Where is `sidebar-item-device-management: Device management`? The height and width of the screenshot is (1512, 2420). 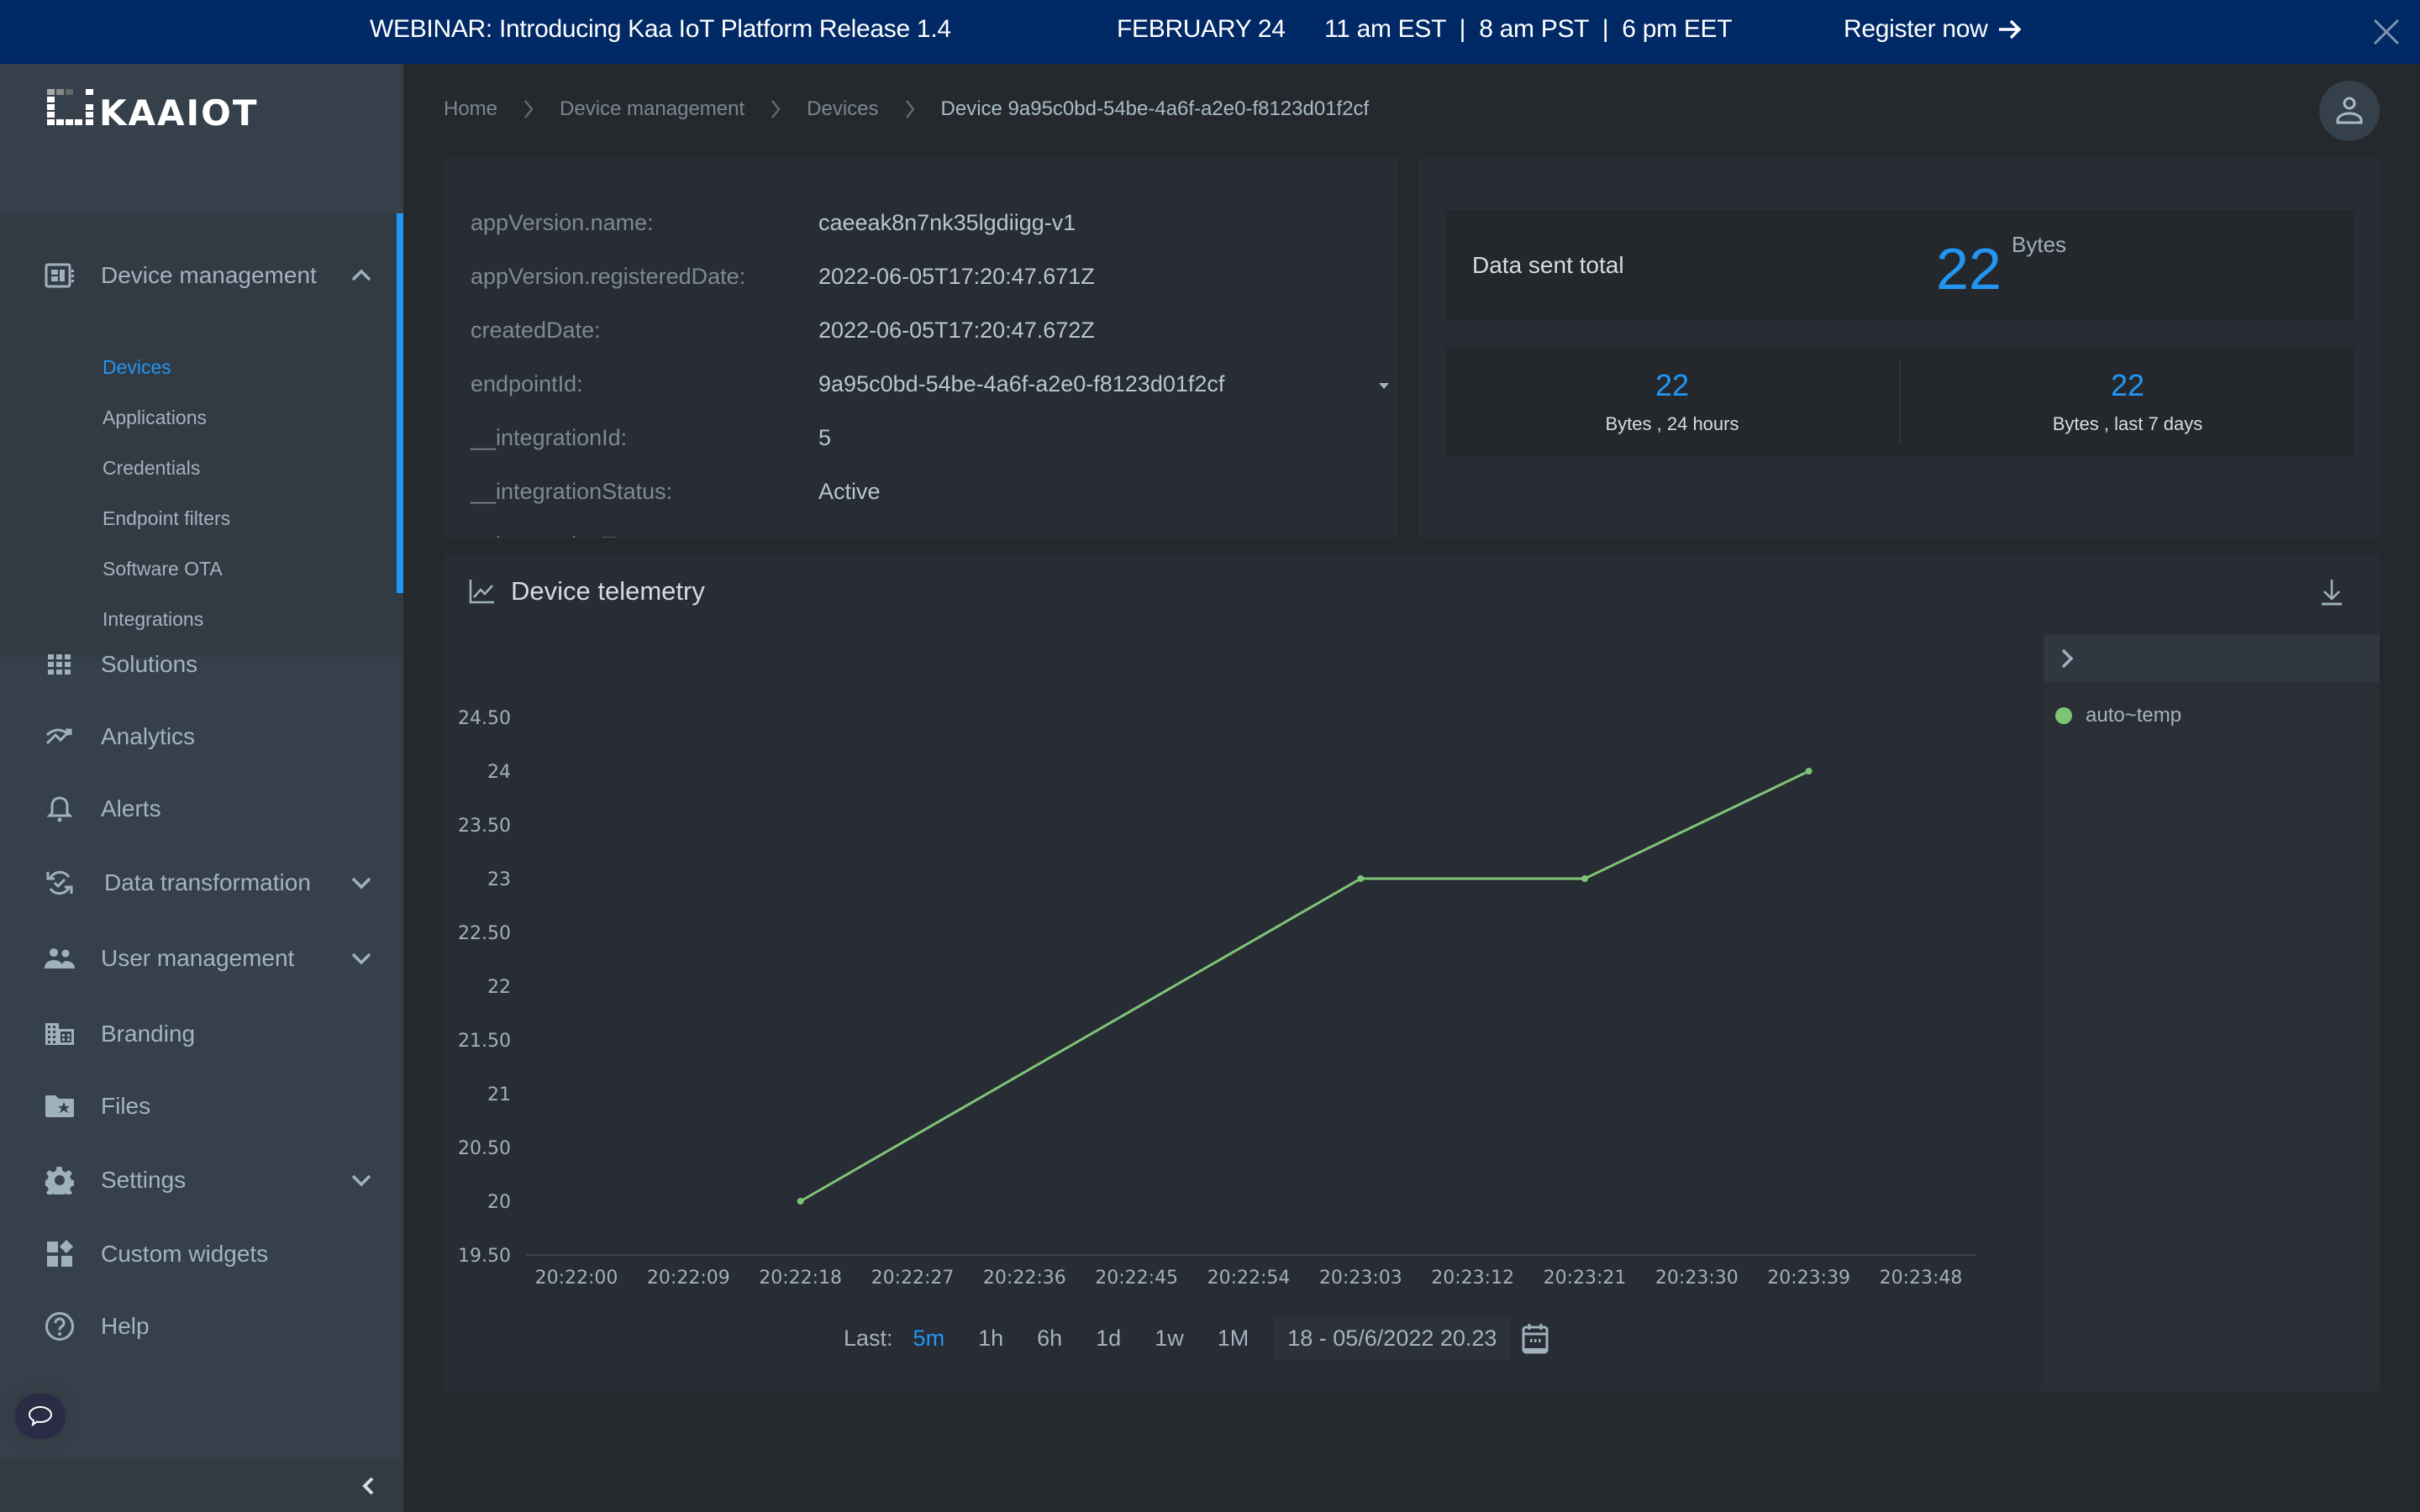 sidebar-item-device-management: Device management is located at coordinates (197, 275).